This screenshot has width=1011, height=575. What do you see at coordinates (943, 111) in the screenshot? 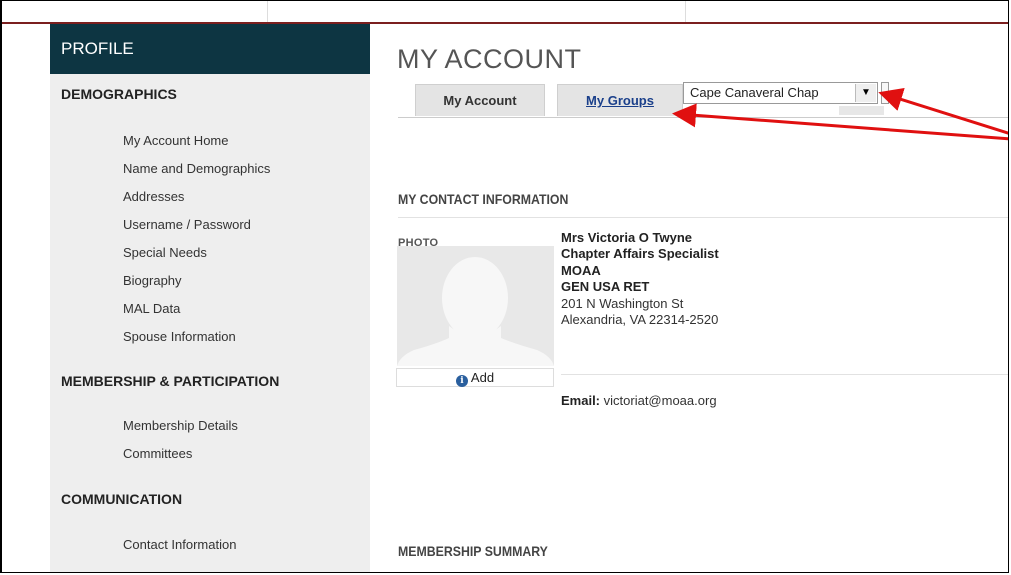
I see `annotation-arrow-to-group-select` at bounding box center [943, 111].